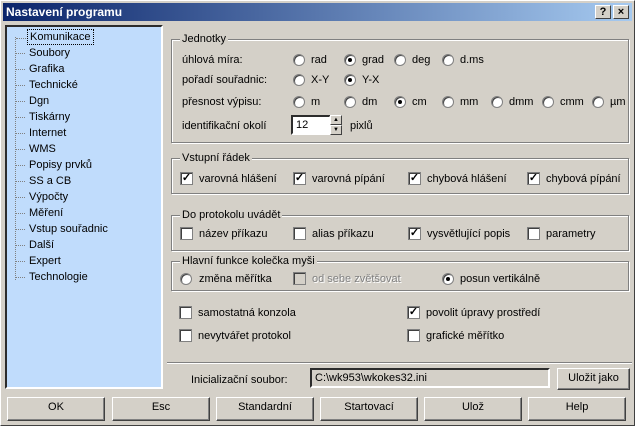 The height and width of the screenshot is (426, 635). I want to click on radio-prec-cm-label: cm, so click(419, 102).